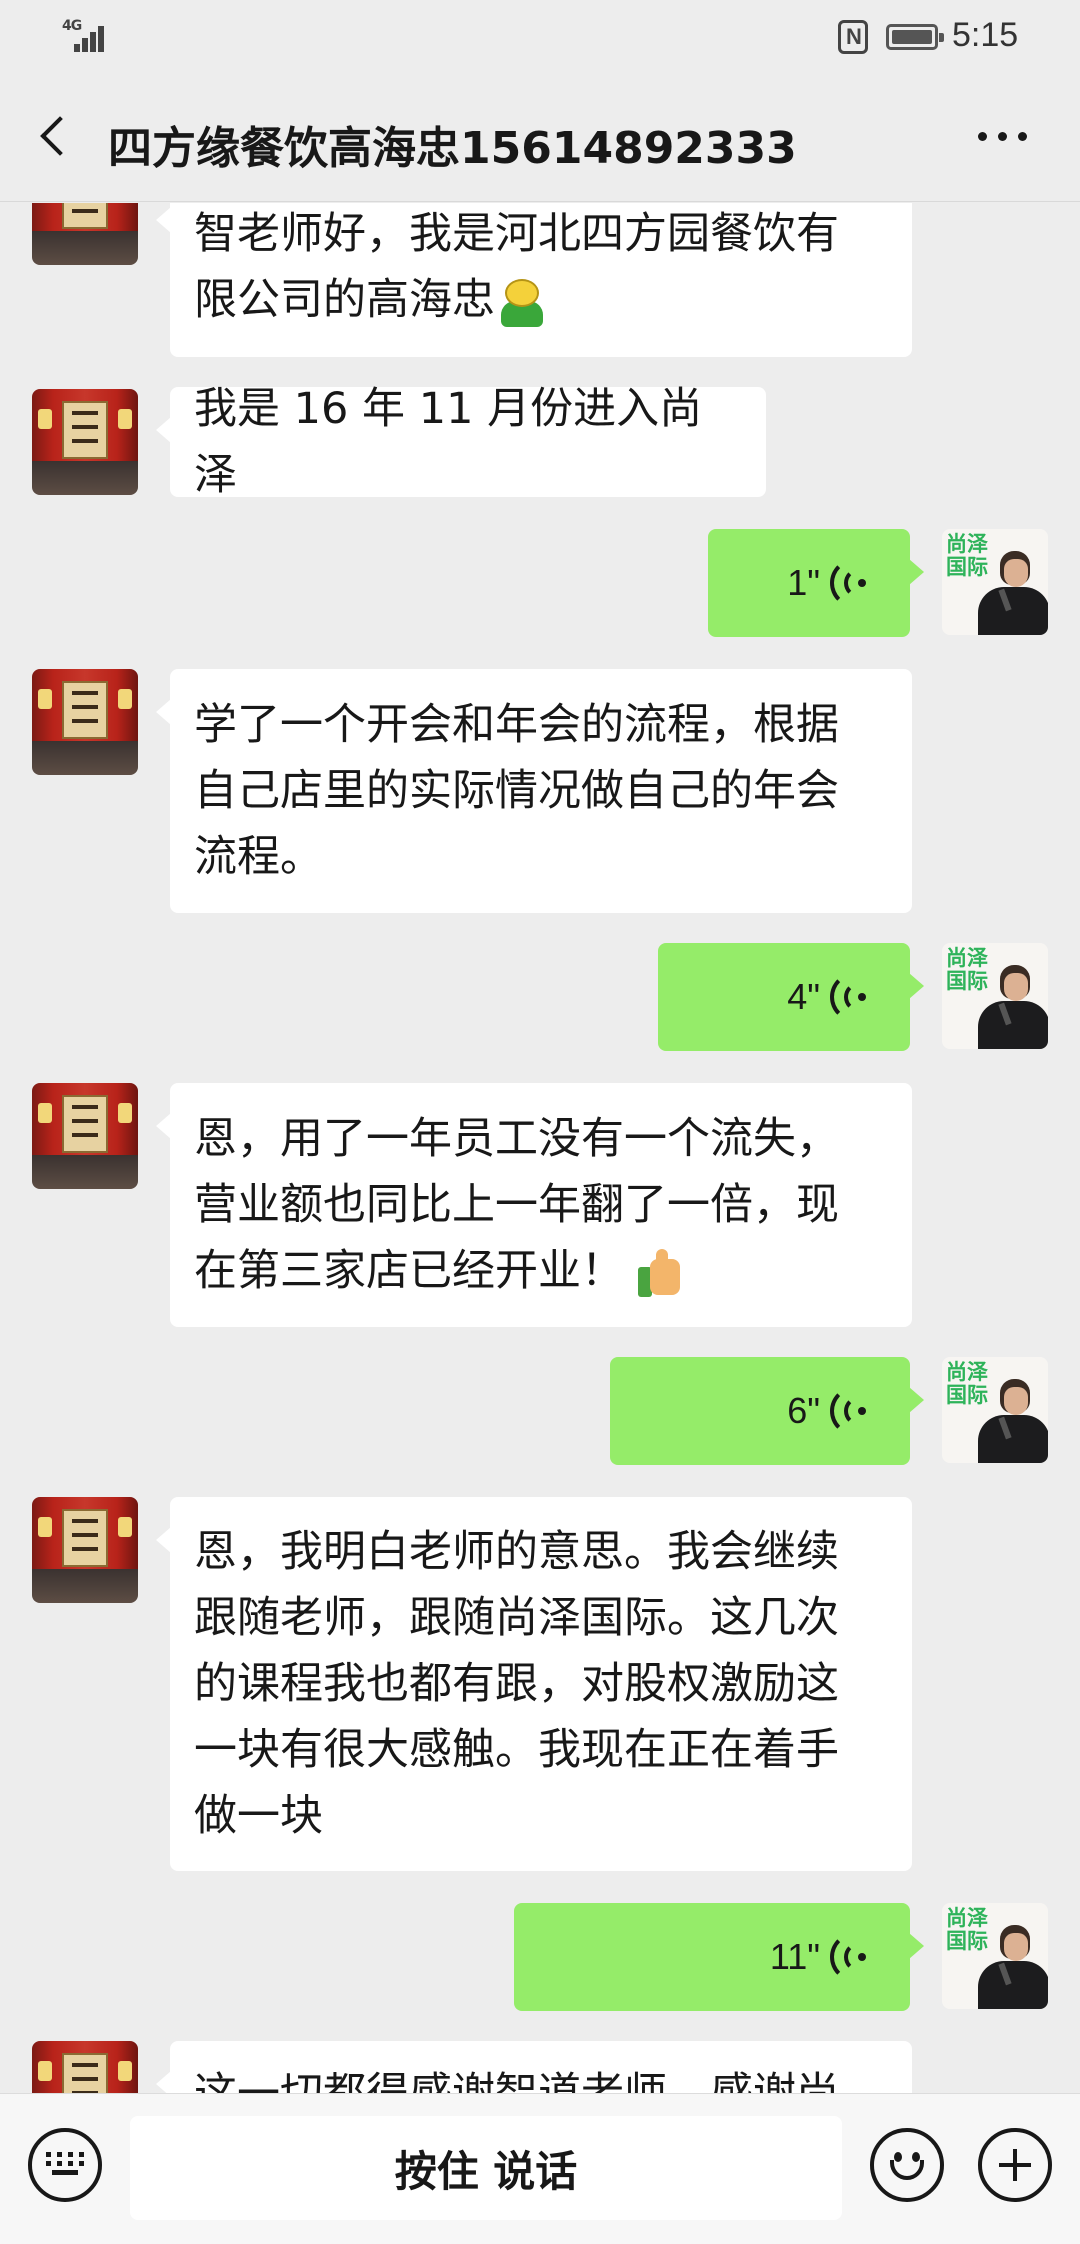 This screenshot has width=1080, height=2244. Describe the element at coordinates (803, 1410) in the screenshot. I see `voice-duration: 6"` at that location.